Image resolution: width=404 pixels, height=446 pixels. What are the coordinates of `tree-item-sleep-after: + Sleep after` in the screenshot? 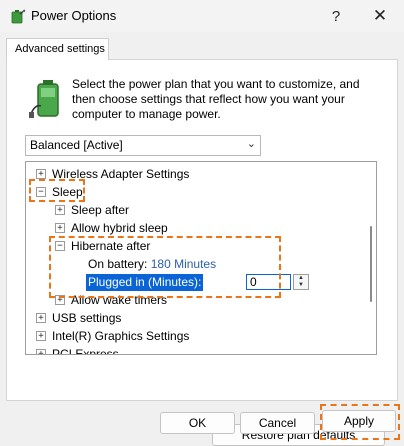 It's located at (92, 210).